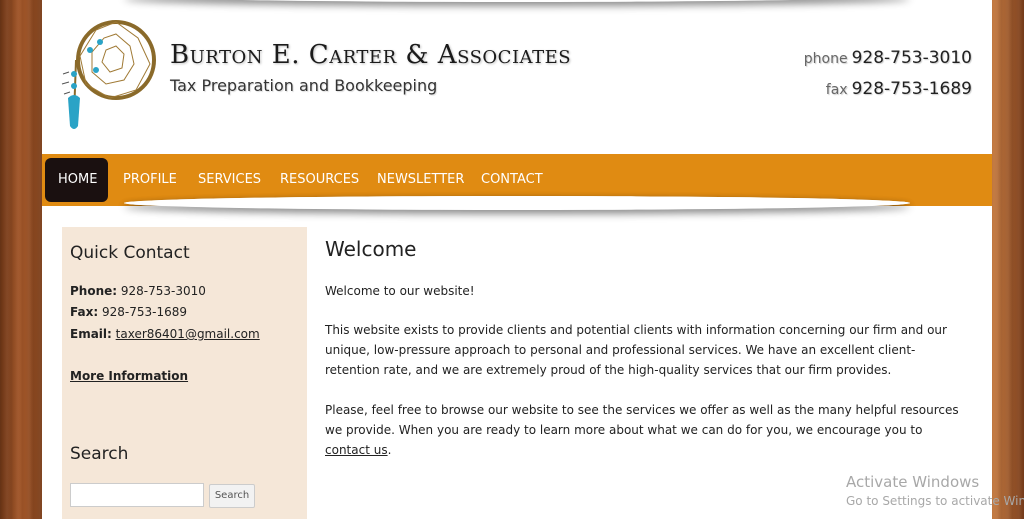  Describe the element at coordinates (130, 253) in the screenshot. I see `quick-contact-heading: Quick Contact` at that location.